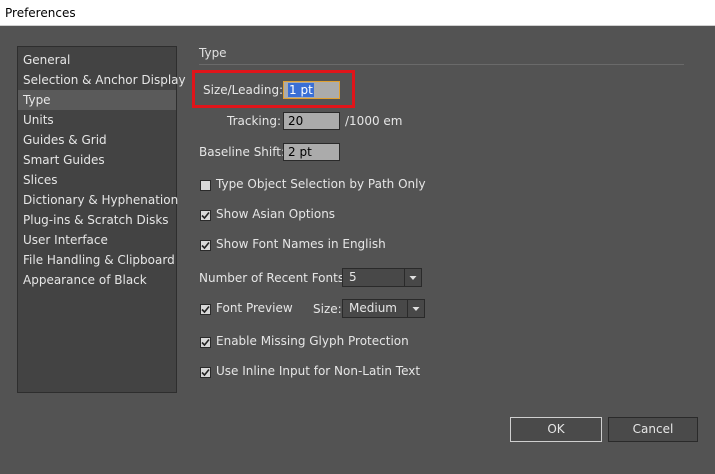 This screenshot has height=474, width=715. I want to click on font-preview-label: Font Preview, so click(254, 308).